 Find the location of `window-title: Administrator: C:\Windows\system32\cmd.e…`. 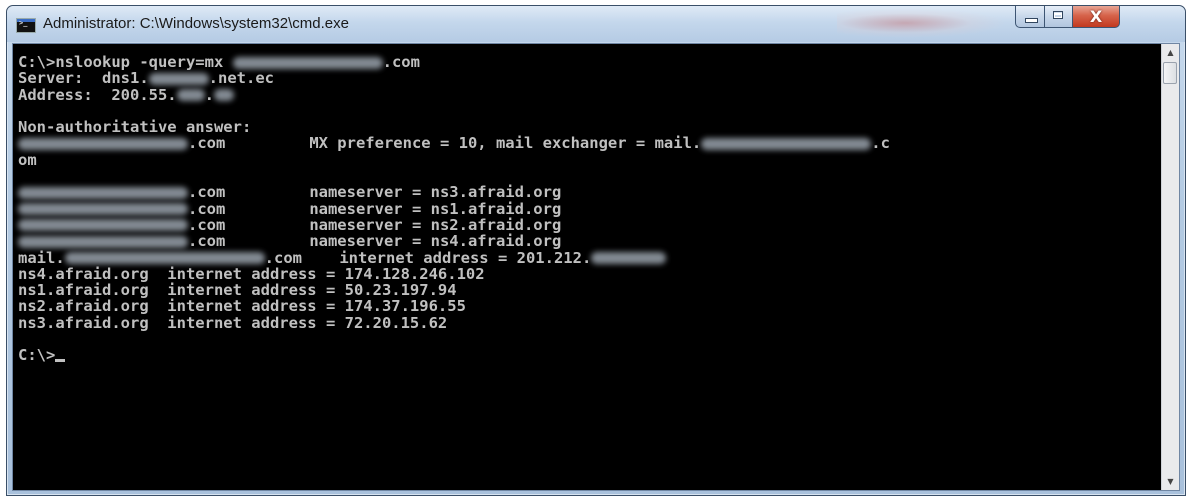

window-title: Administrator: C:\Windows\system32\cmd.e… is located at coordinates (196, 23).